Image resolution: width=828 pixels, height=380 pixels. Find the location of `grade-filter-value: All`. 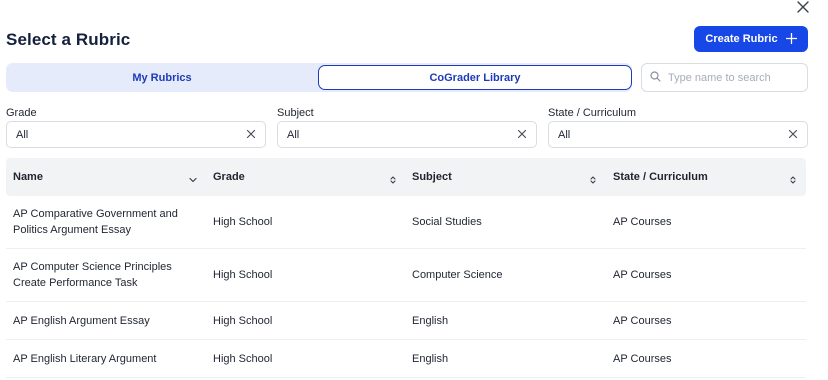

grade-filter-value: All is located at coordinates (22, 134).